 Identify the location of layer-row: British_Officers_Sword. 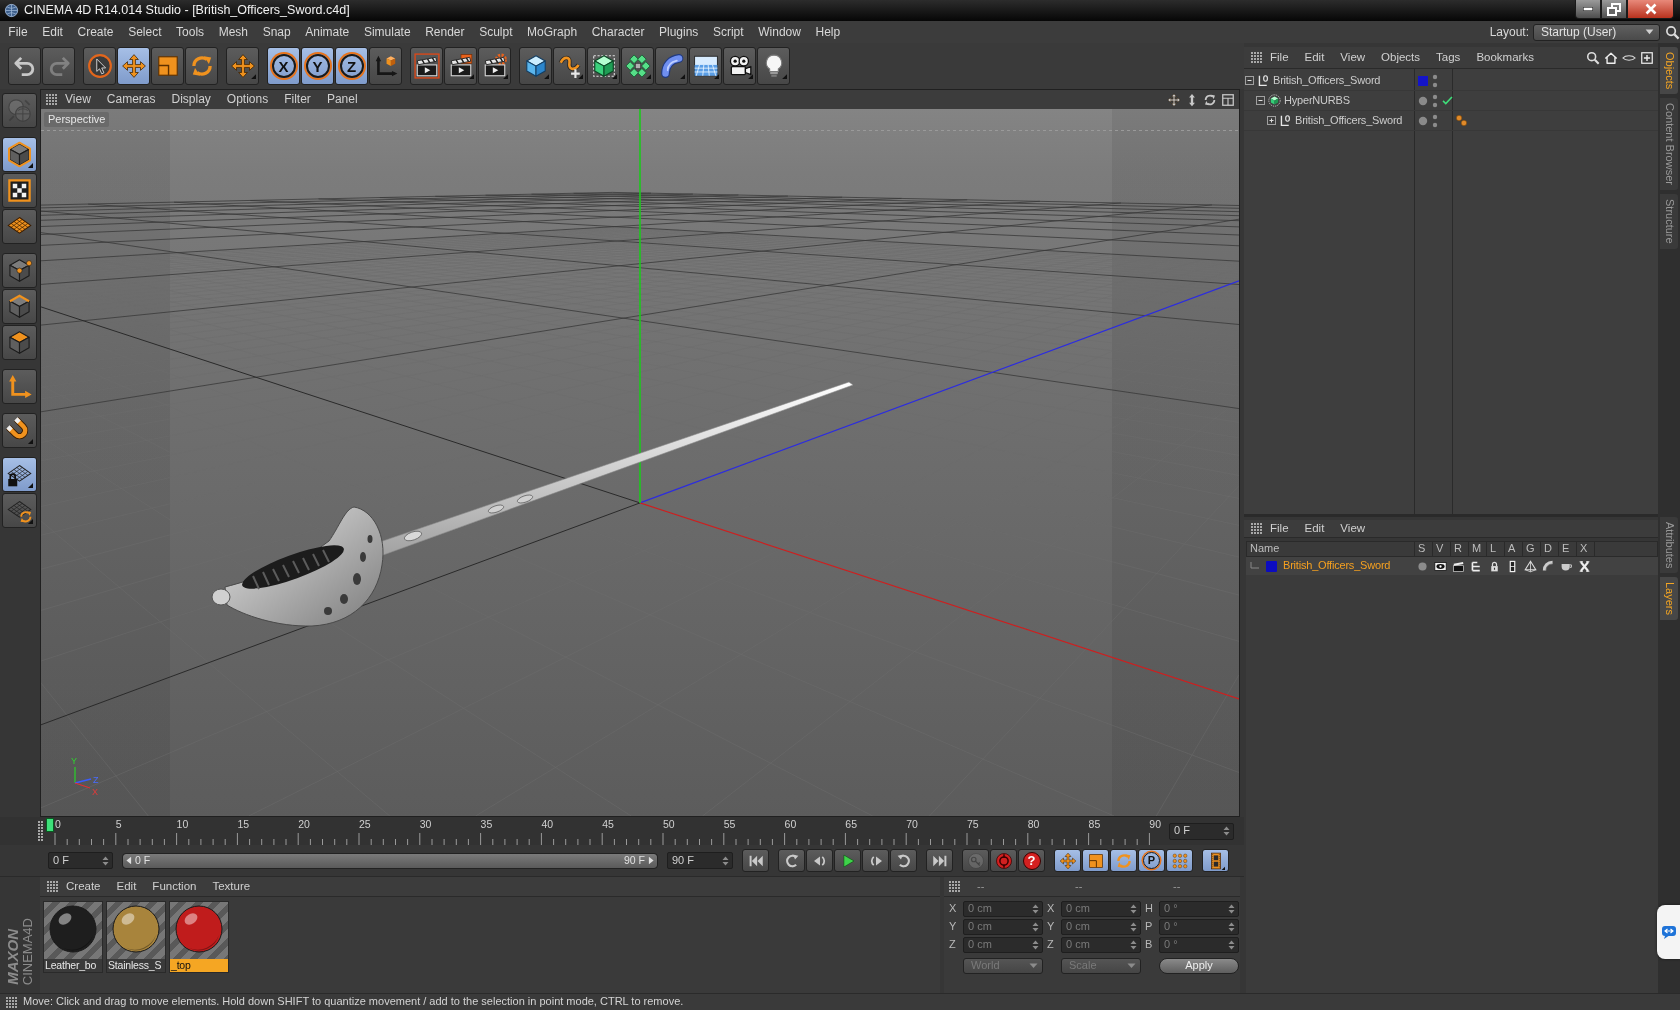
(1452, 566).